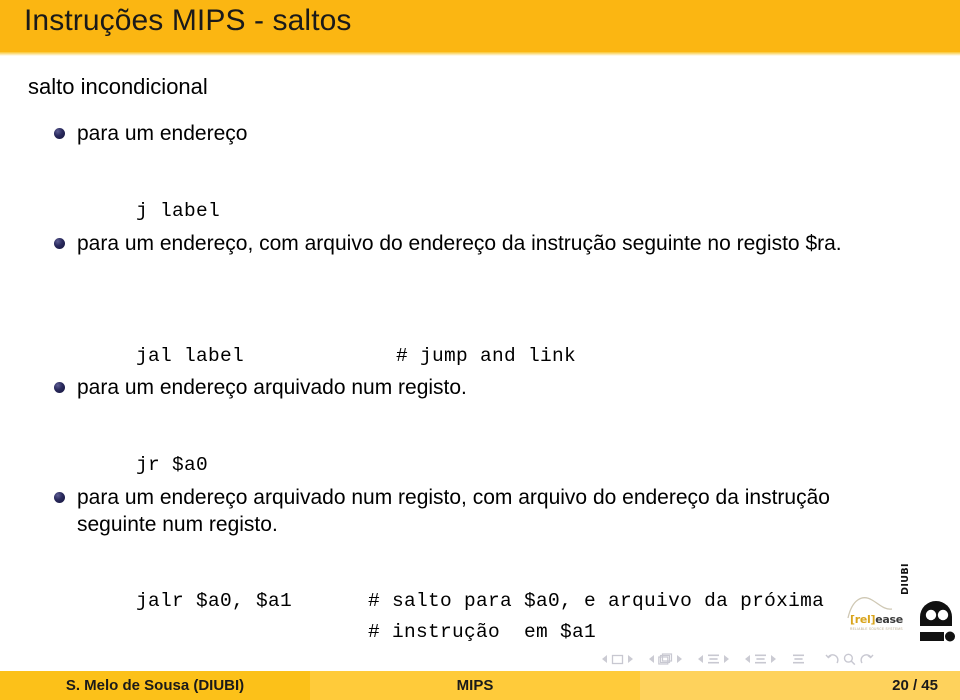  I want to click on code-comment: # jump and link, so click(486, 356).